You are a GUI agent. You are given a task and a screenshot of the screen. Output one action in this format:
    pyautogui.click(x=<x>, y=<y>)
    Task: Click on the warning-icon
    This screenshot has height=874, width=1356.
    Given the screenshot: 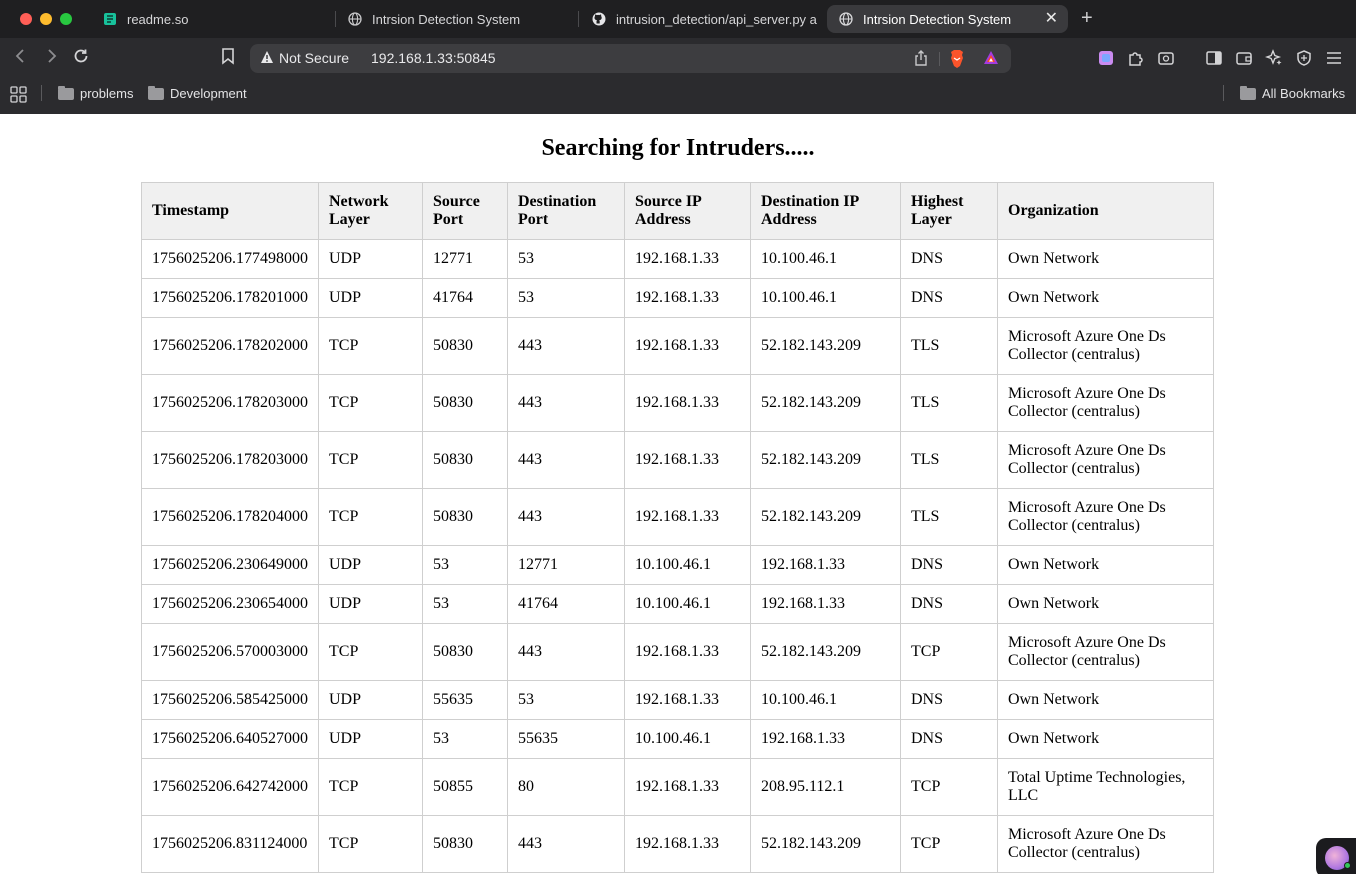 What is the action you would take?
    pyautogui.click(x=267, y=59)
    